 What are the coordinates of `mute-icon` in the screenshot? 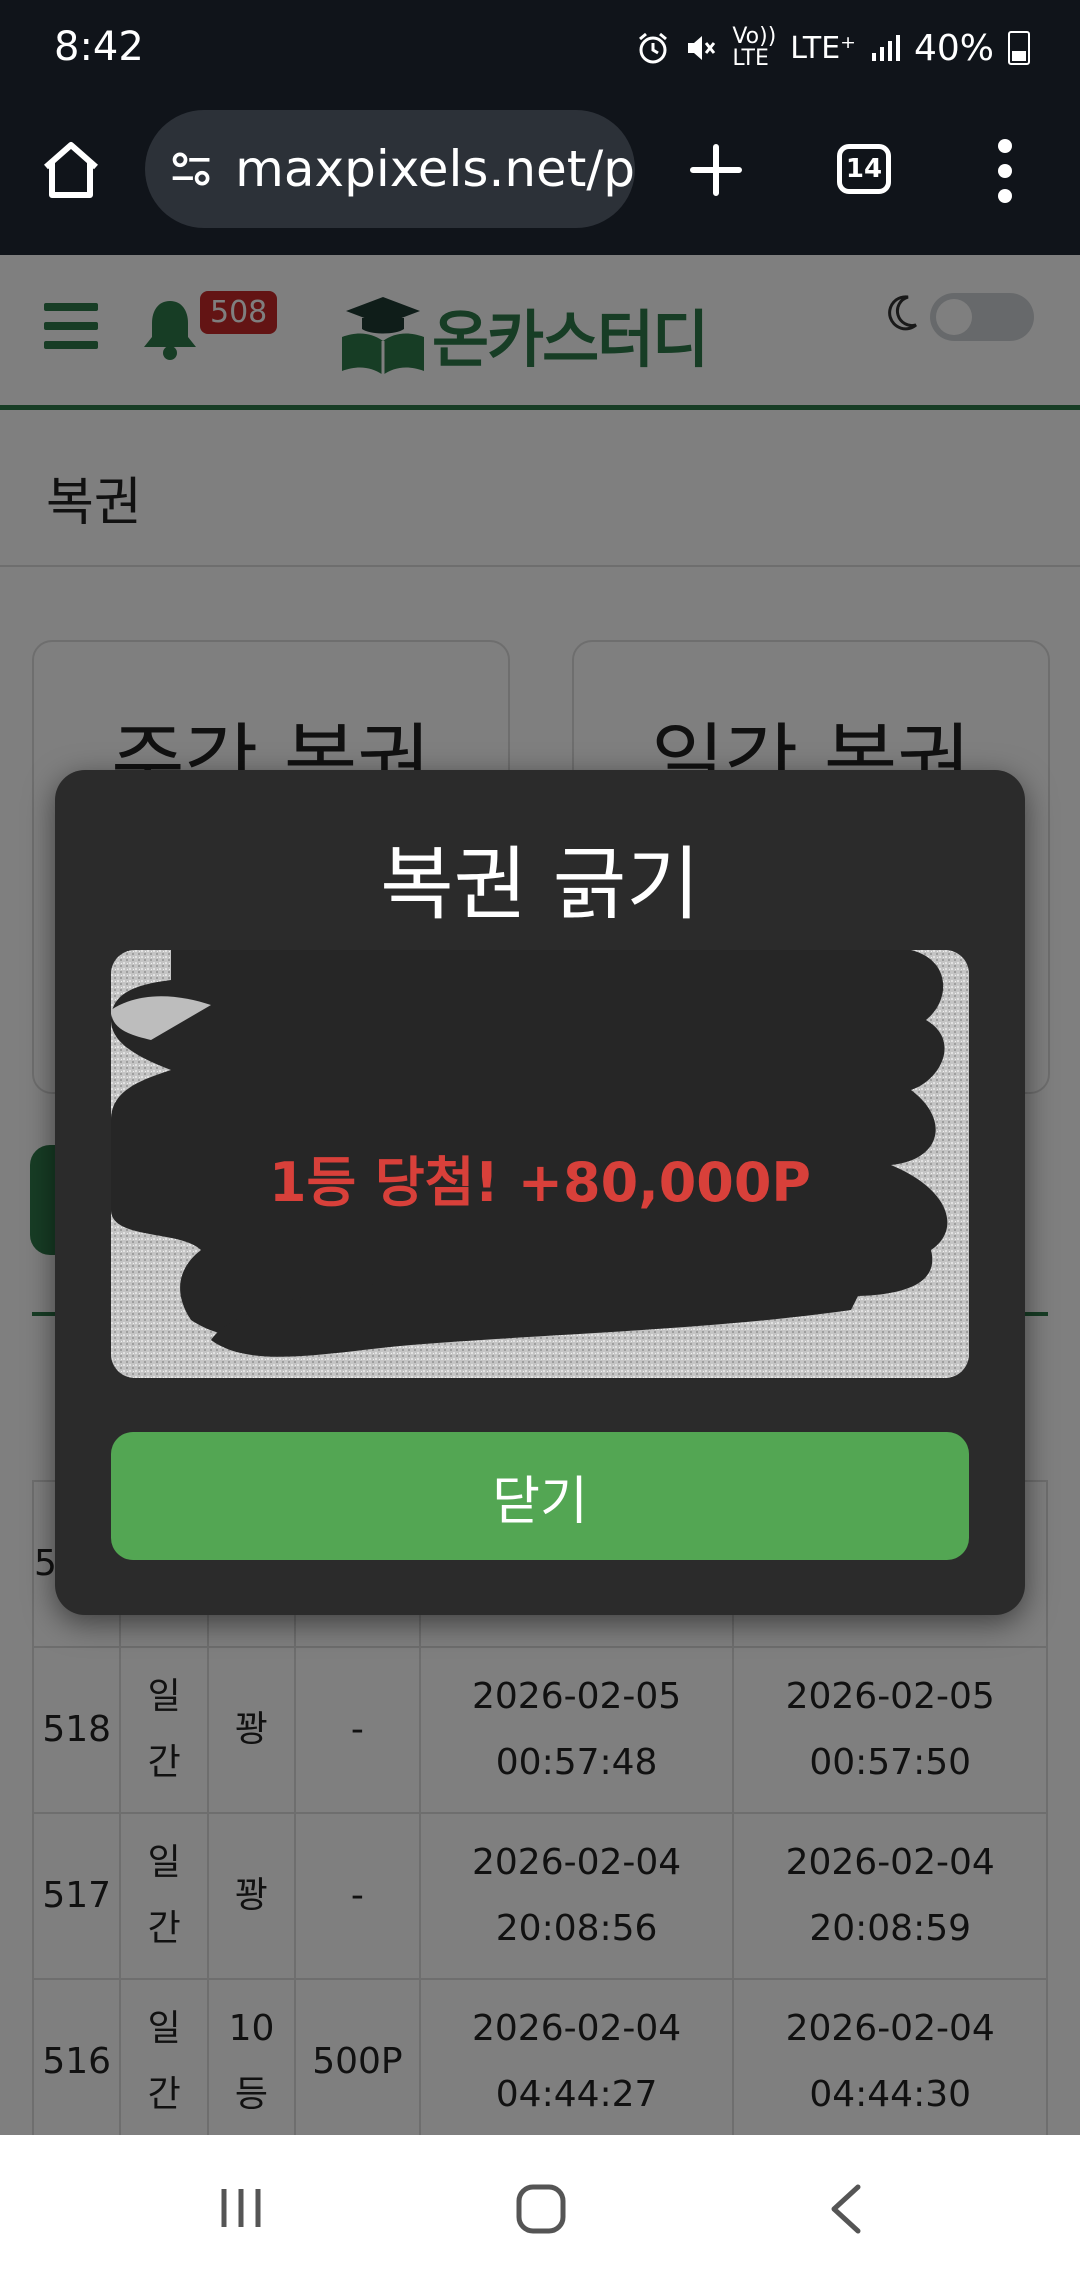 It's located at (702, 48).